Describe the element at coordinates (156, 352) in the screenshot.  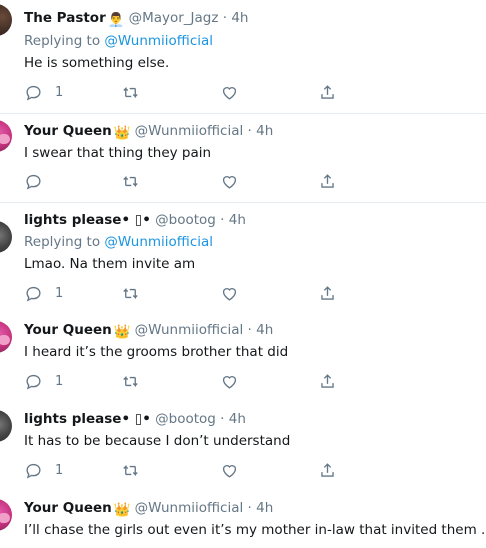
I see `tweet-text: I heard it’s the grooms brother that did` at that location.